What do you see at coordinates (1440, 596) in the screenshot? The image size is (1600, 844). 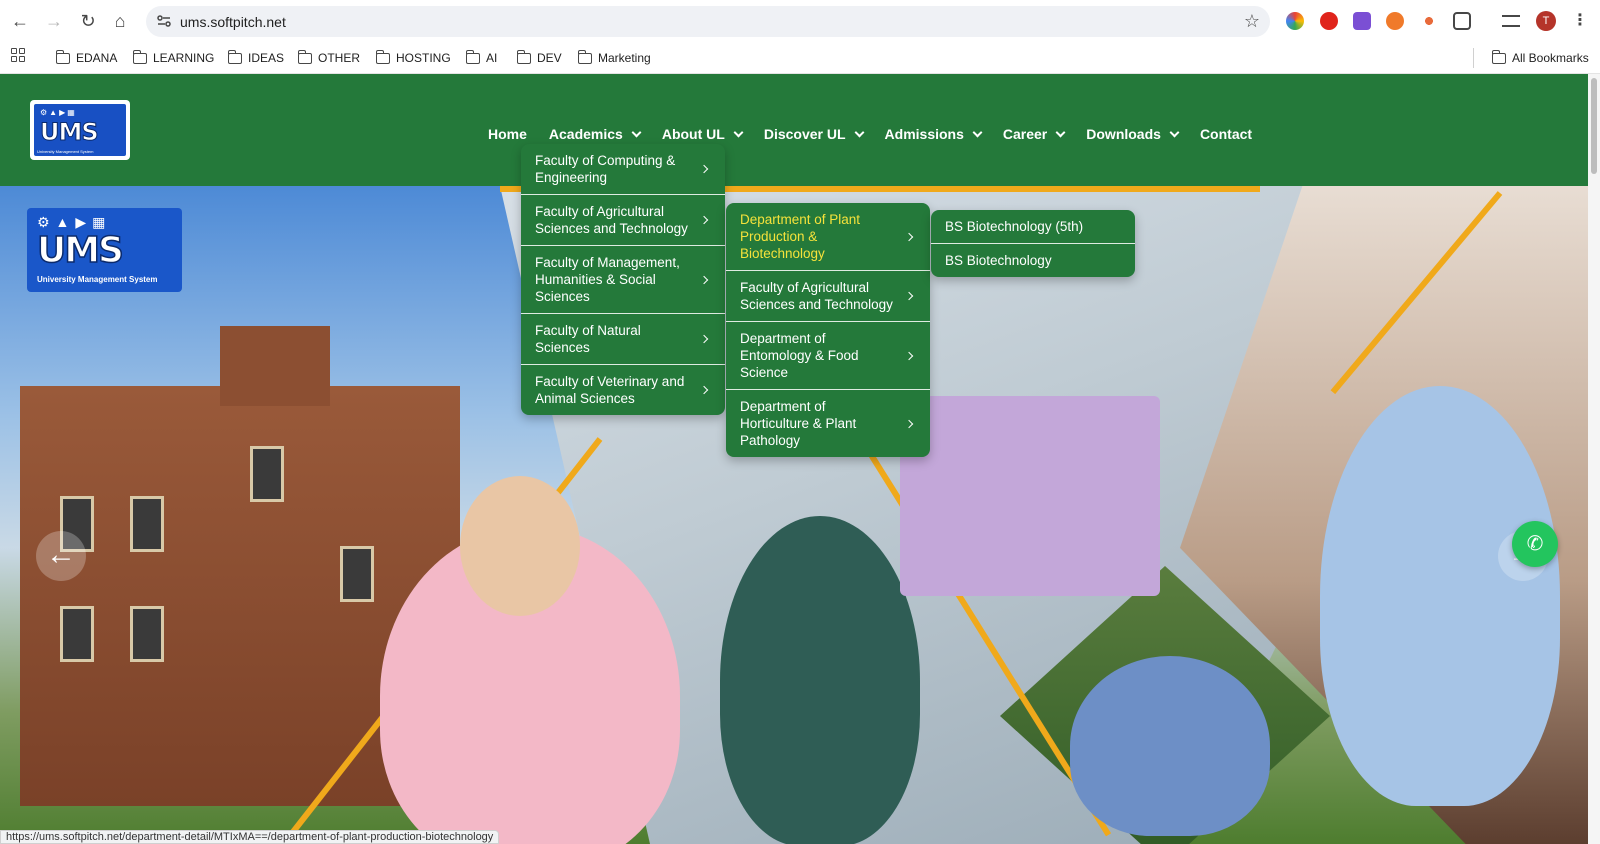 I see `reader-figure` at bounding box center [1440, 596].